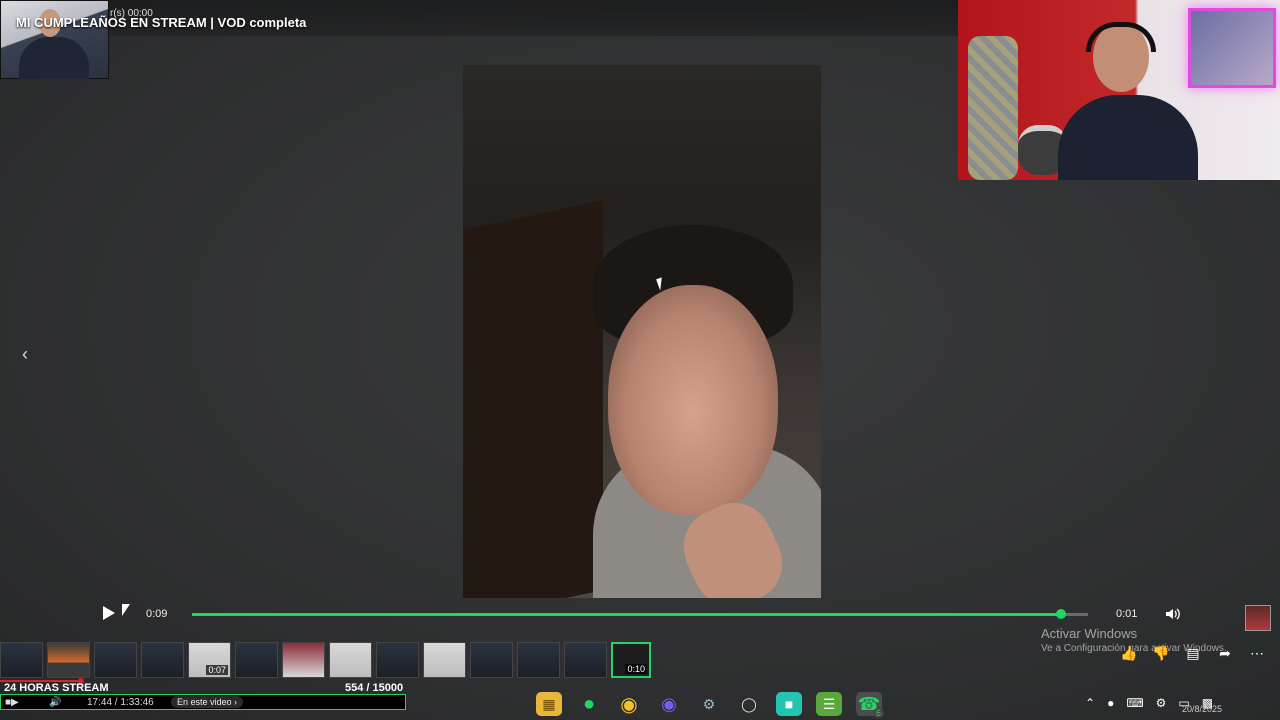  Describe the element at coordinates (589, 704) in the screenshot. I see `spotify-icon: ●` at that location.